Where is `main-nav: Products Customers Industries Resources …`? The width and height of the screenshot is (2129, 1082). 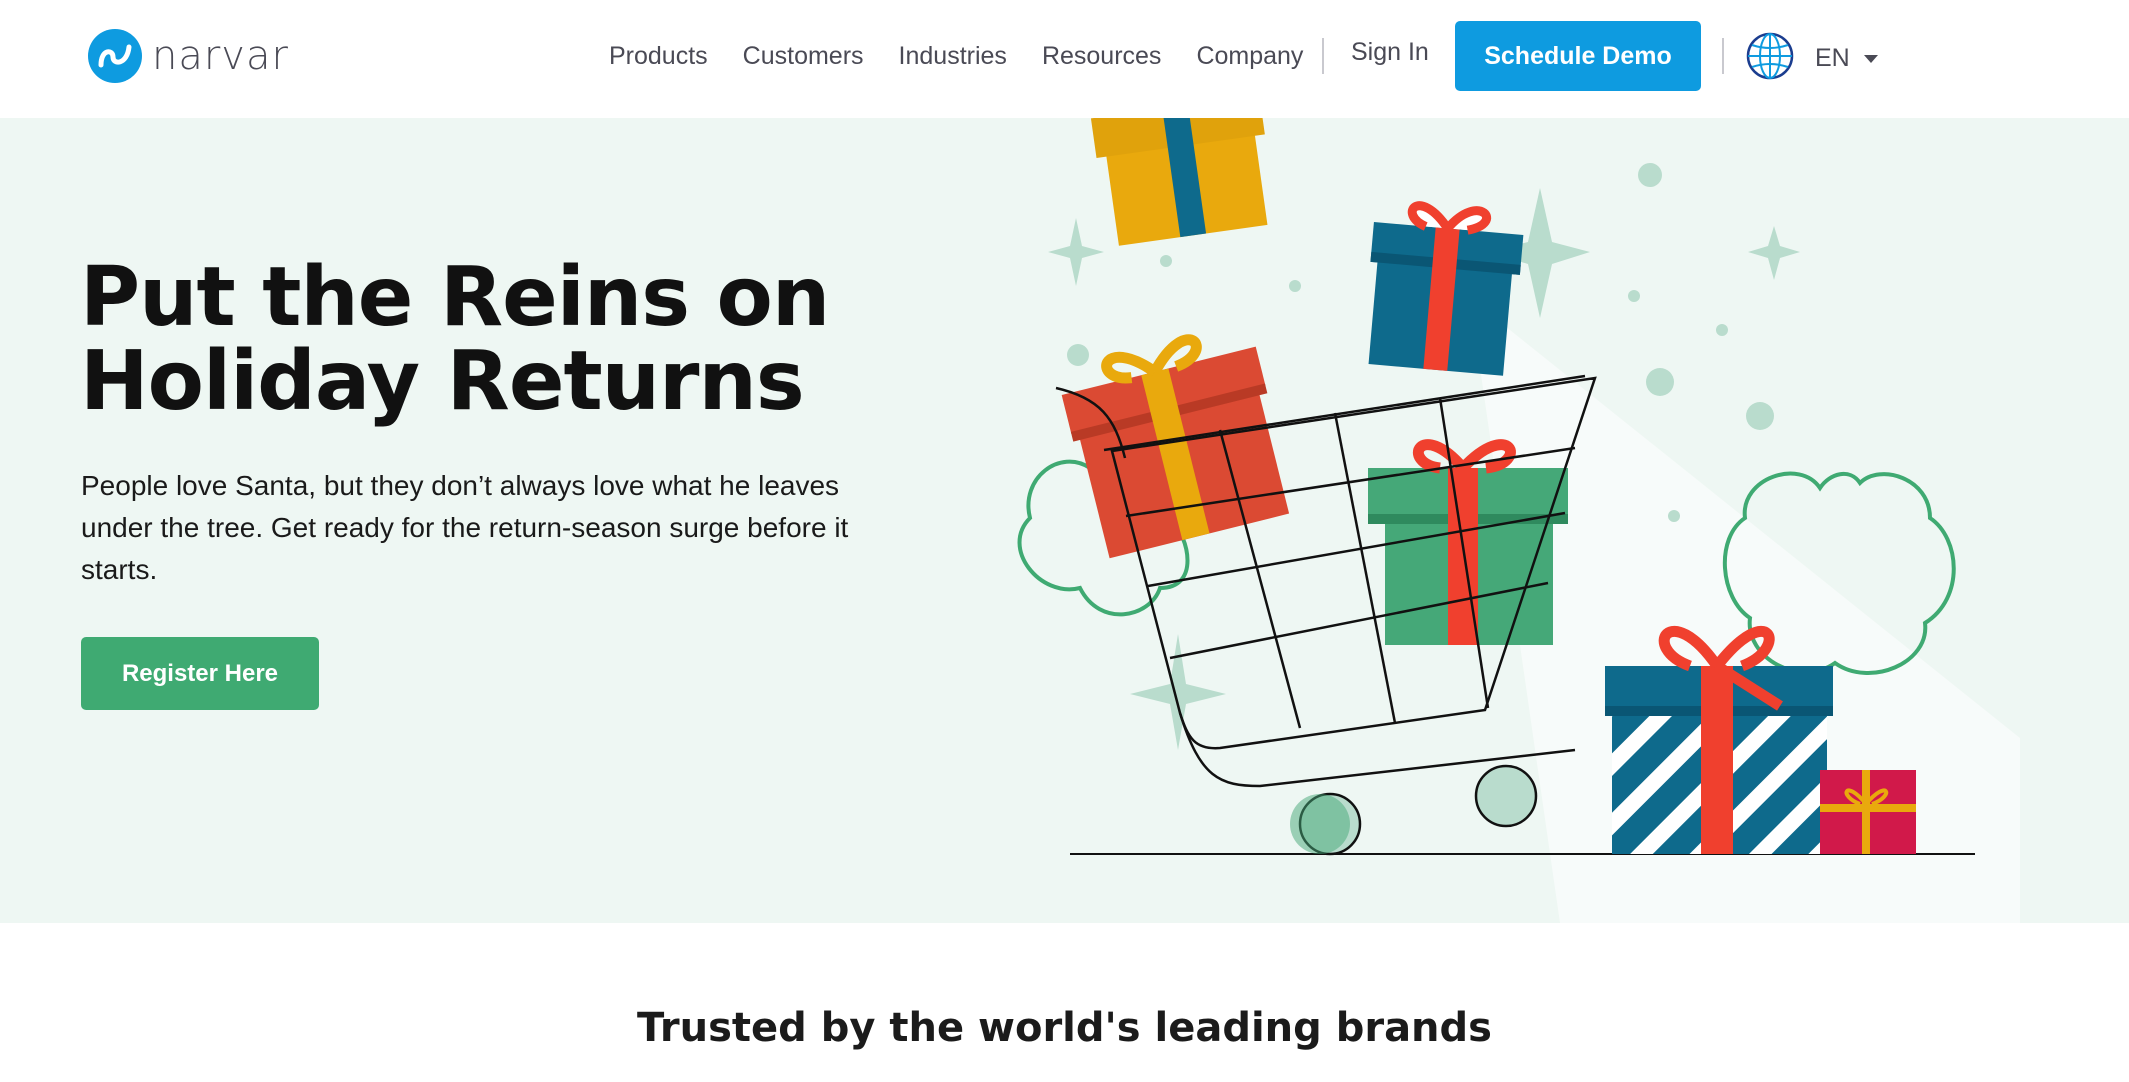
main-nav: Products Customers Industries Resources … is located at coordinates (973, 56).